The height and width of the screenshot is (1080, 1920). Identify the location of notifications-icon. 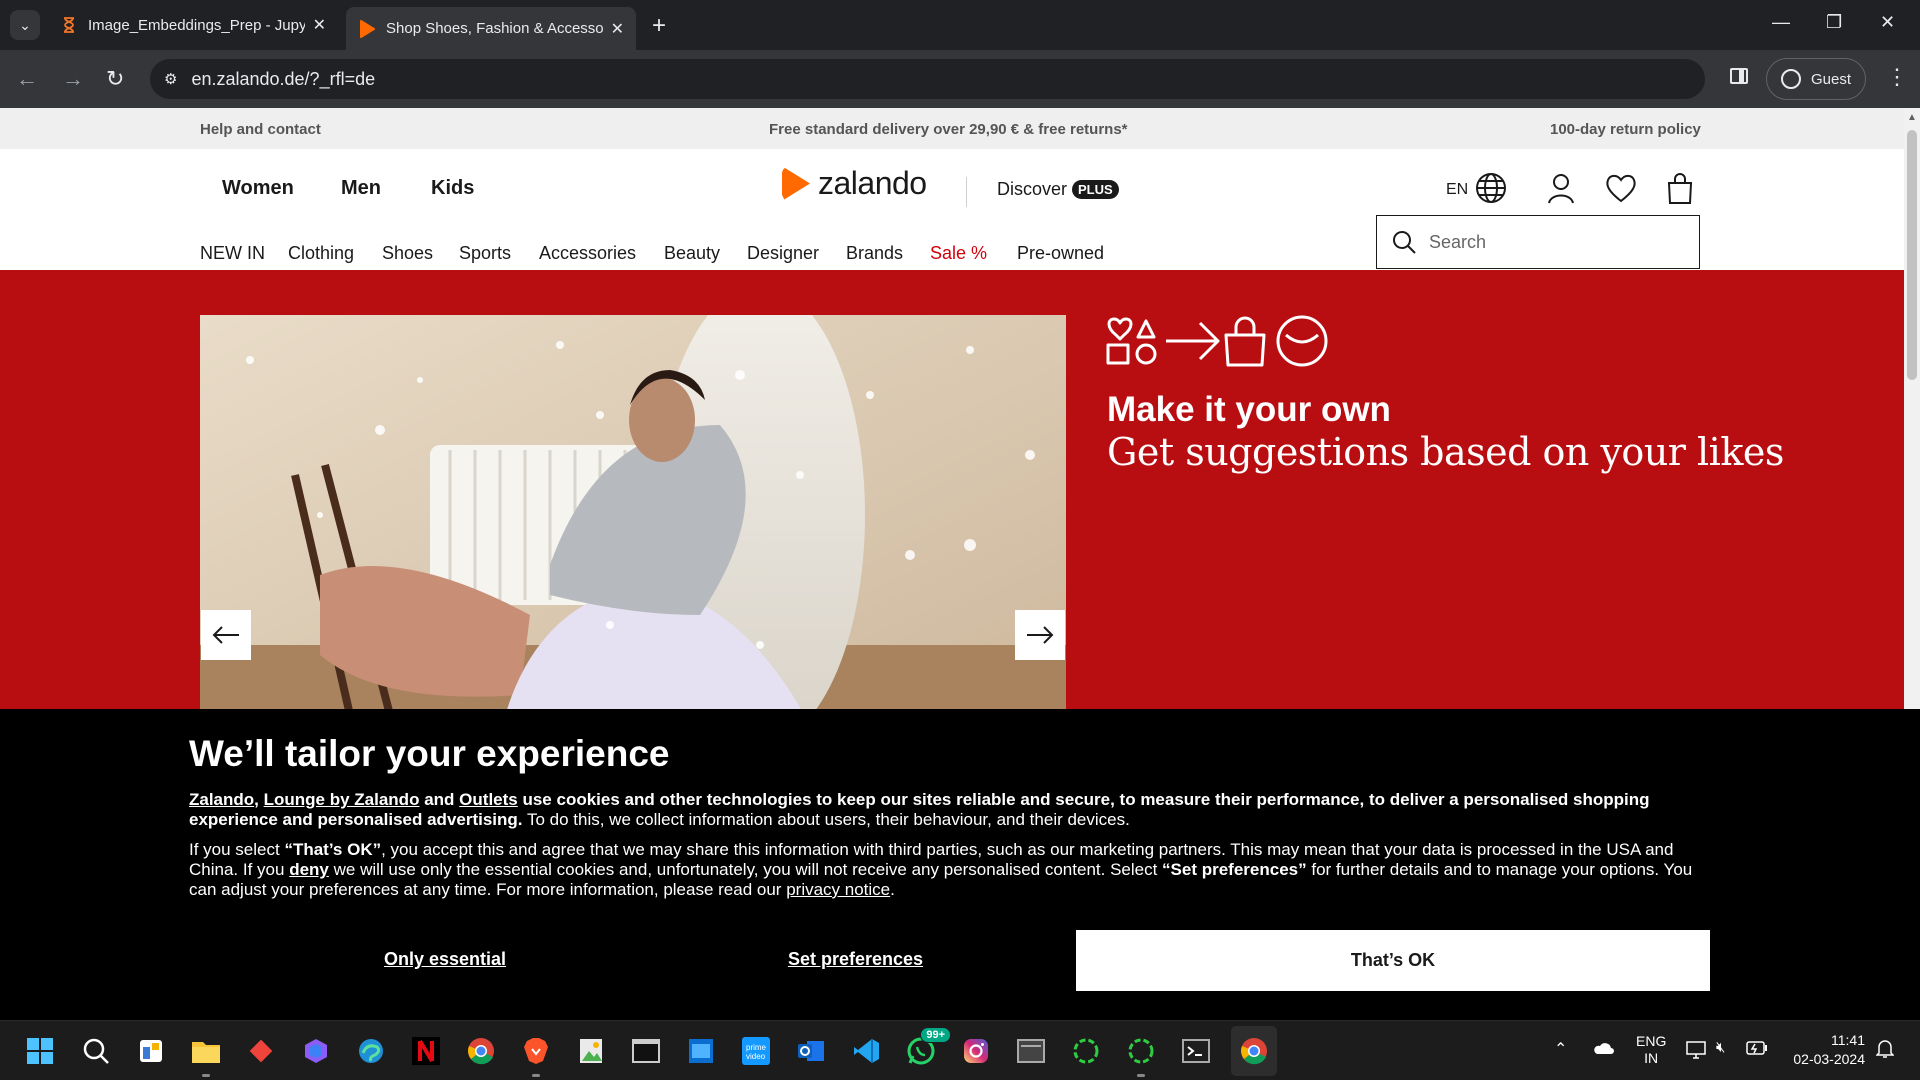
(1885, 1050).